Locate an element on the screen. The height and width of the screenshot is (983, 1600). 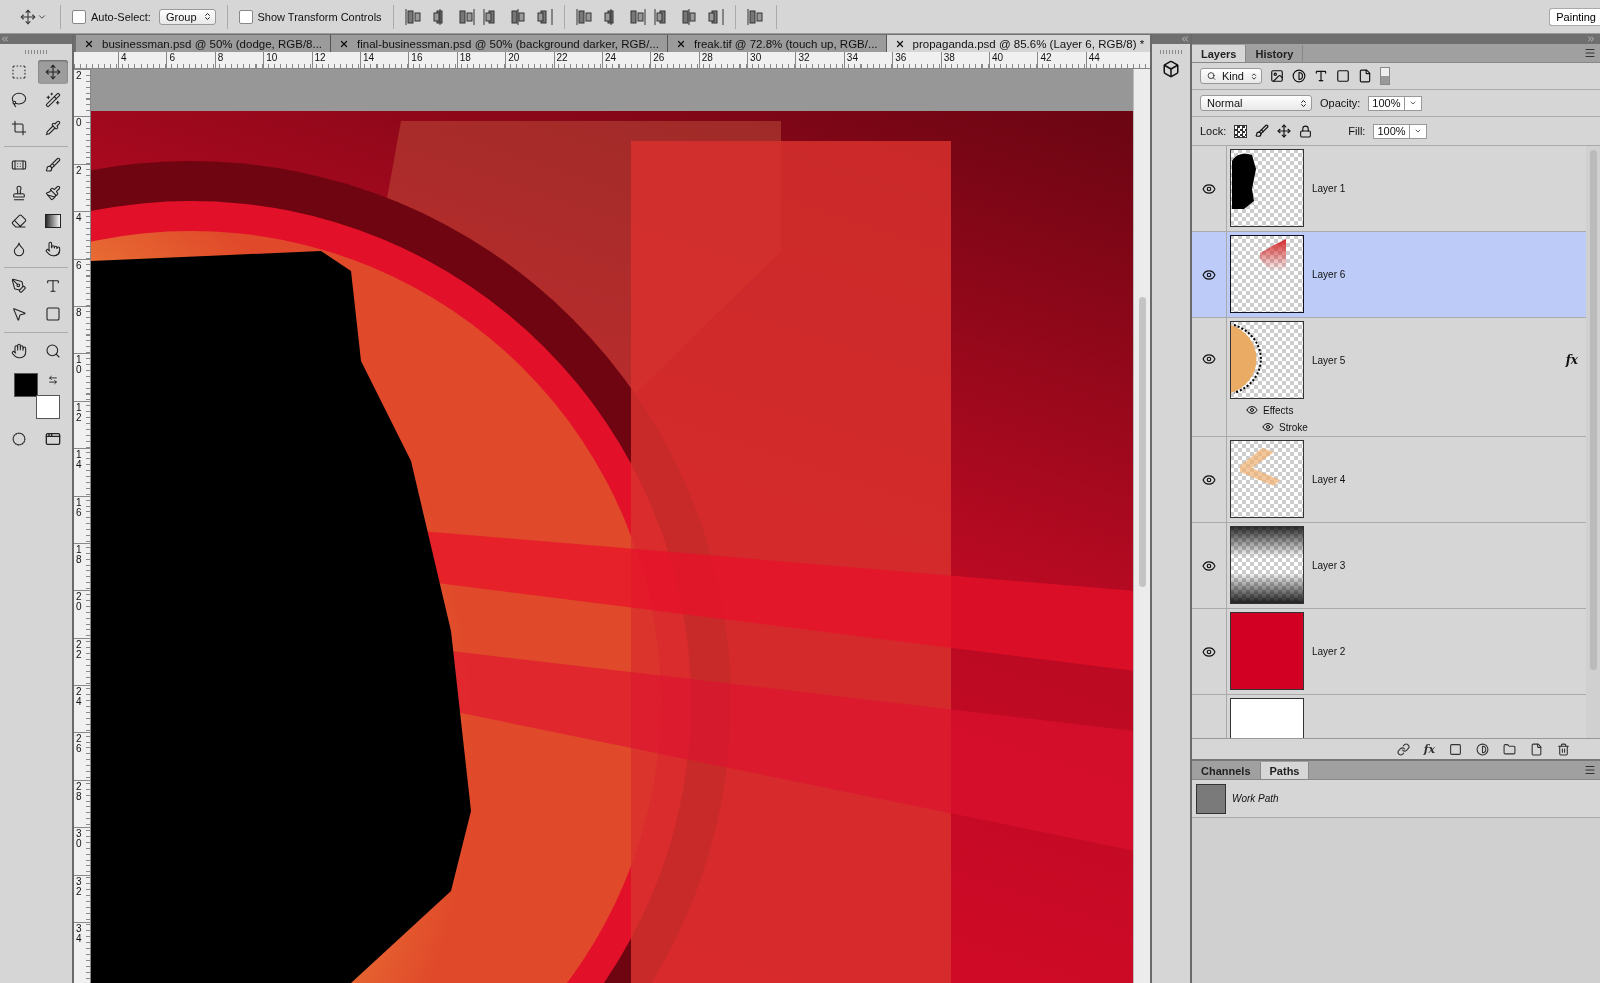
layer-row: Layer 6 is located at coordinates (1389, 275).